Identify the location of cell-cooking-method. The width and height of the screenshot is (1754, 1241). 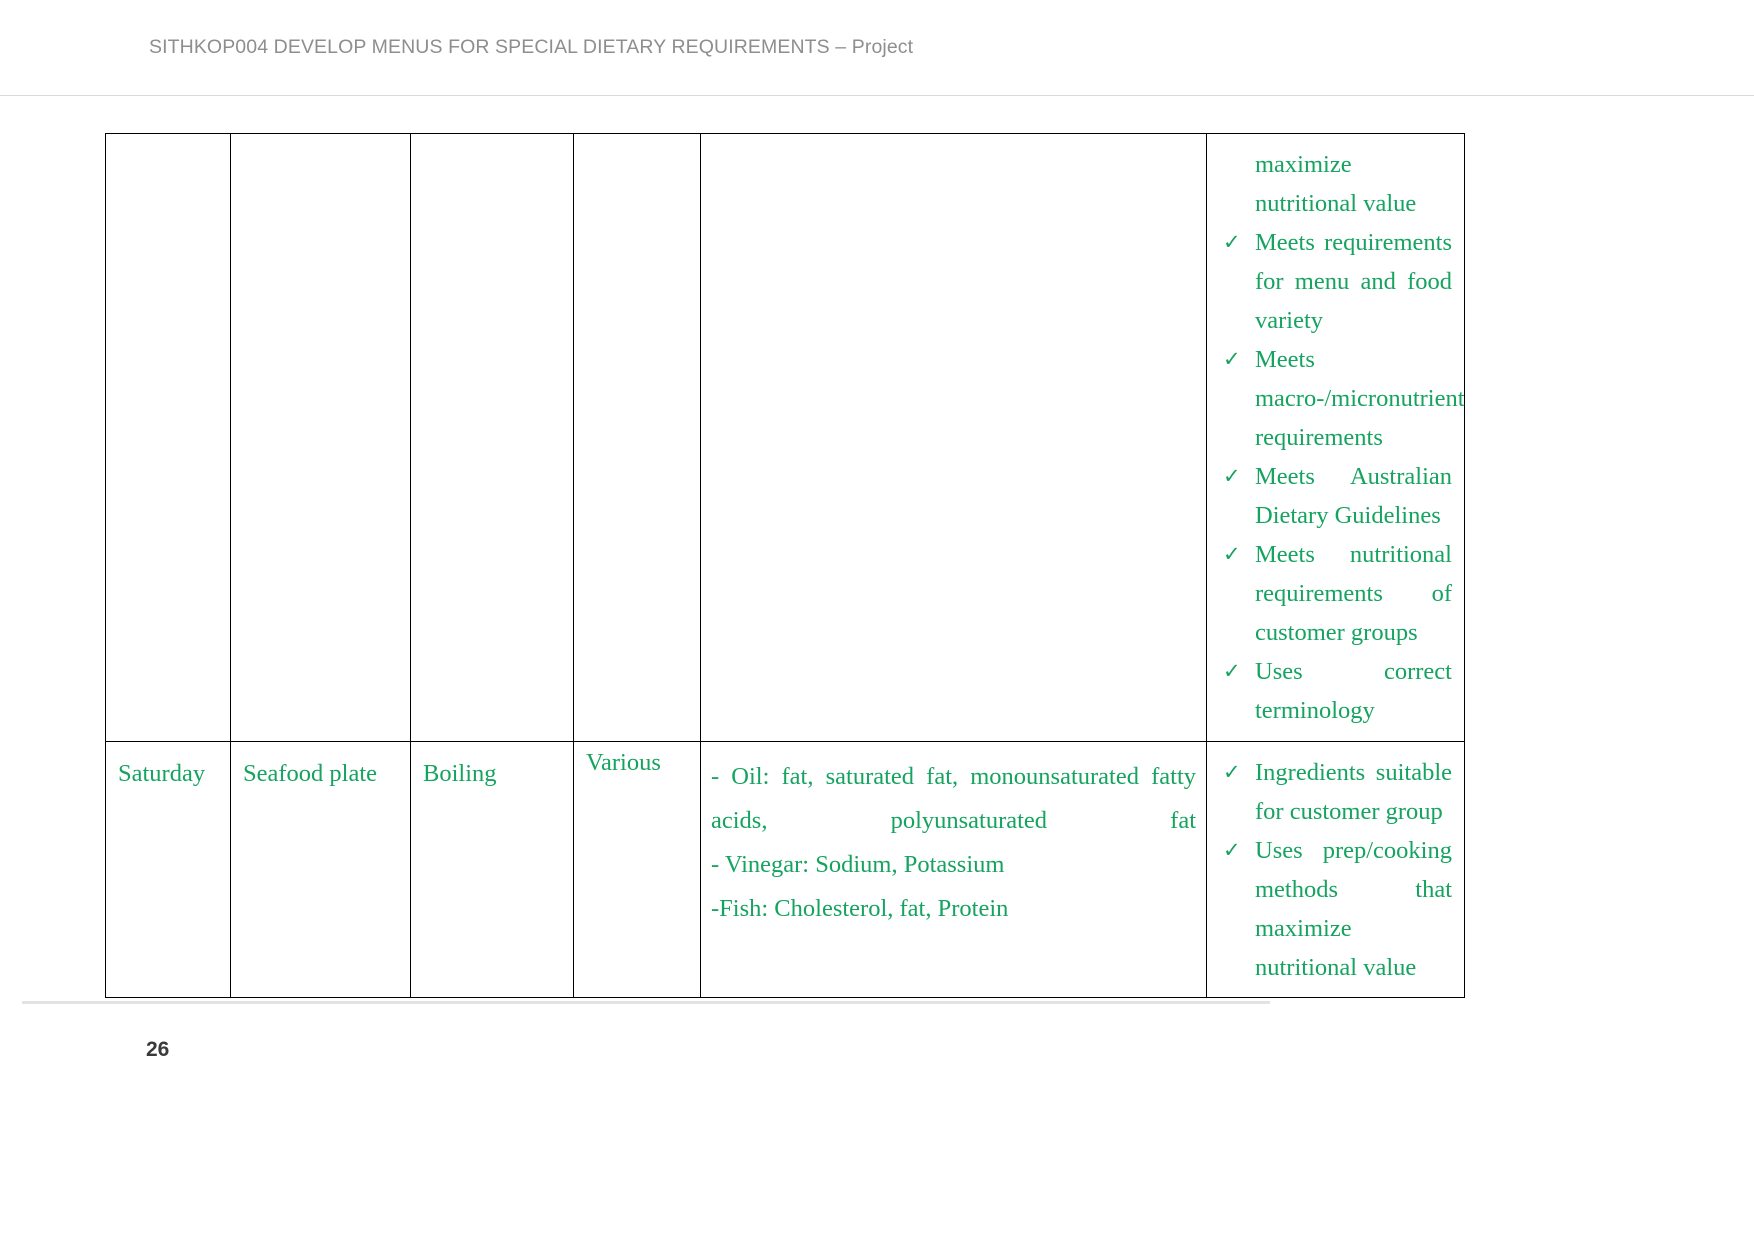
(492, 437).